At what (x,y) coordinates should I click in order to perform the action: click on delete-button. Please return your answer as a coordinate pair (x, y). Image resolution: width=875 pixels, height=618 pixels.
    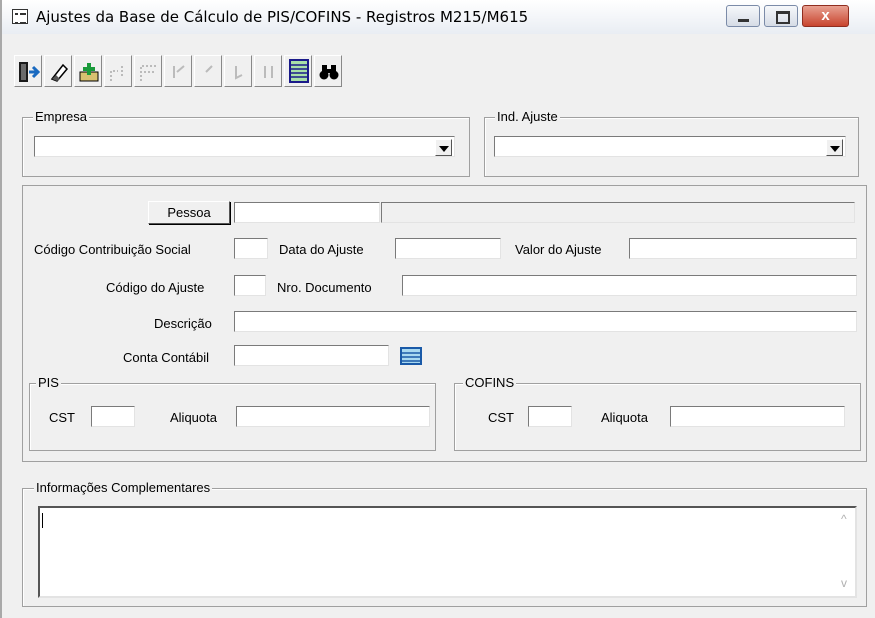
    Looking at the image, I should click on (148, 71).